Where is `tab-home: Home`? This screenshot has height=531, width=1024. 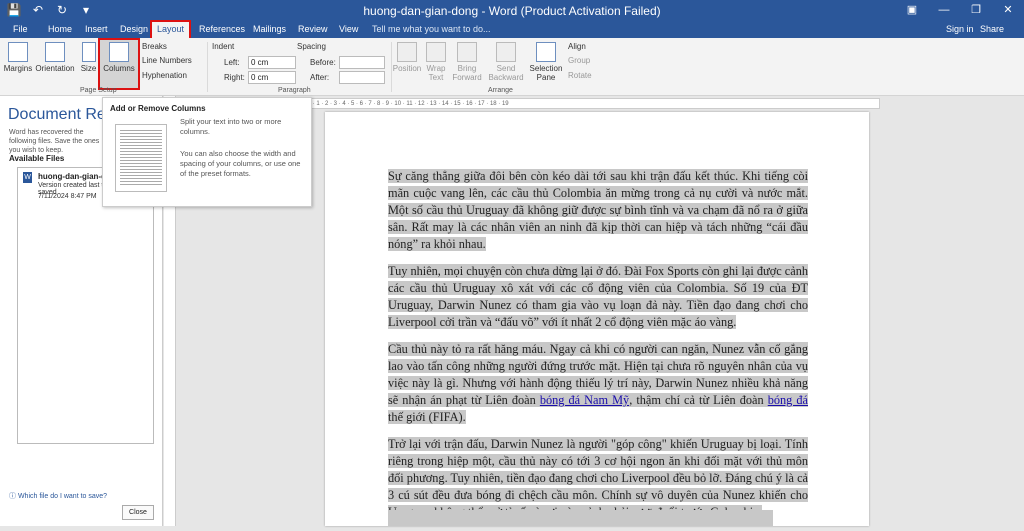 tab-home: Home is located at coordinates (60, 30).